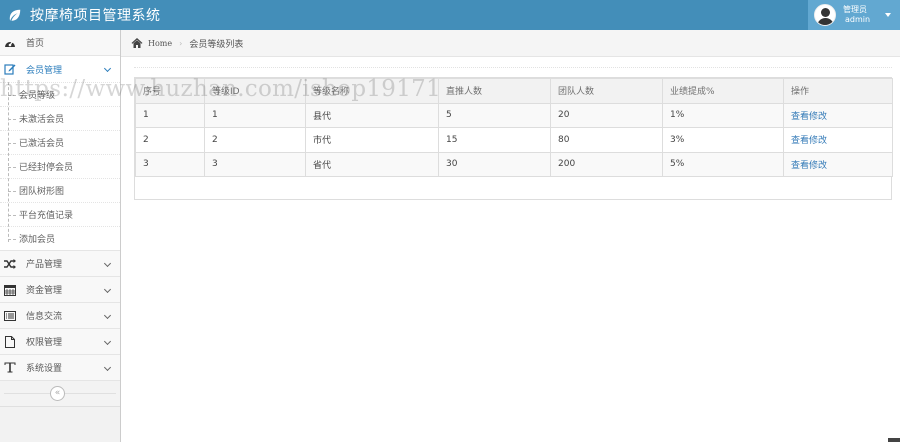 Image resolution: width=900 pixels, height=442 pixels. Describe the element at coordinates (170, 91) in the screenshot. I see `column-header: 序号` at that location.